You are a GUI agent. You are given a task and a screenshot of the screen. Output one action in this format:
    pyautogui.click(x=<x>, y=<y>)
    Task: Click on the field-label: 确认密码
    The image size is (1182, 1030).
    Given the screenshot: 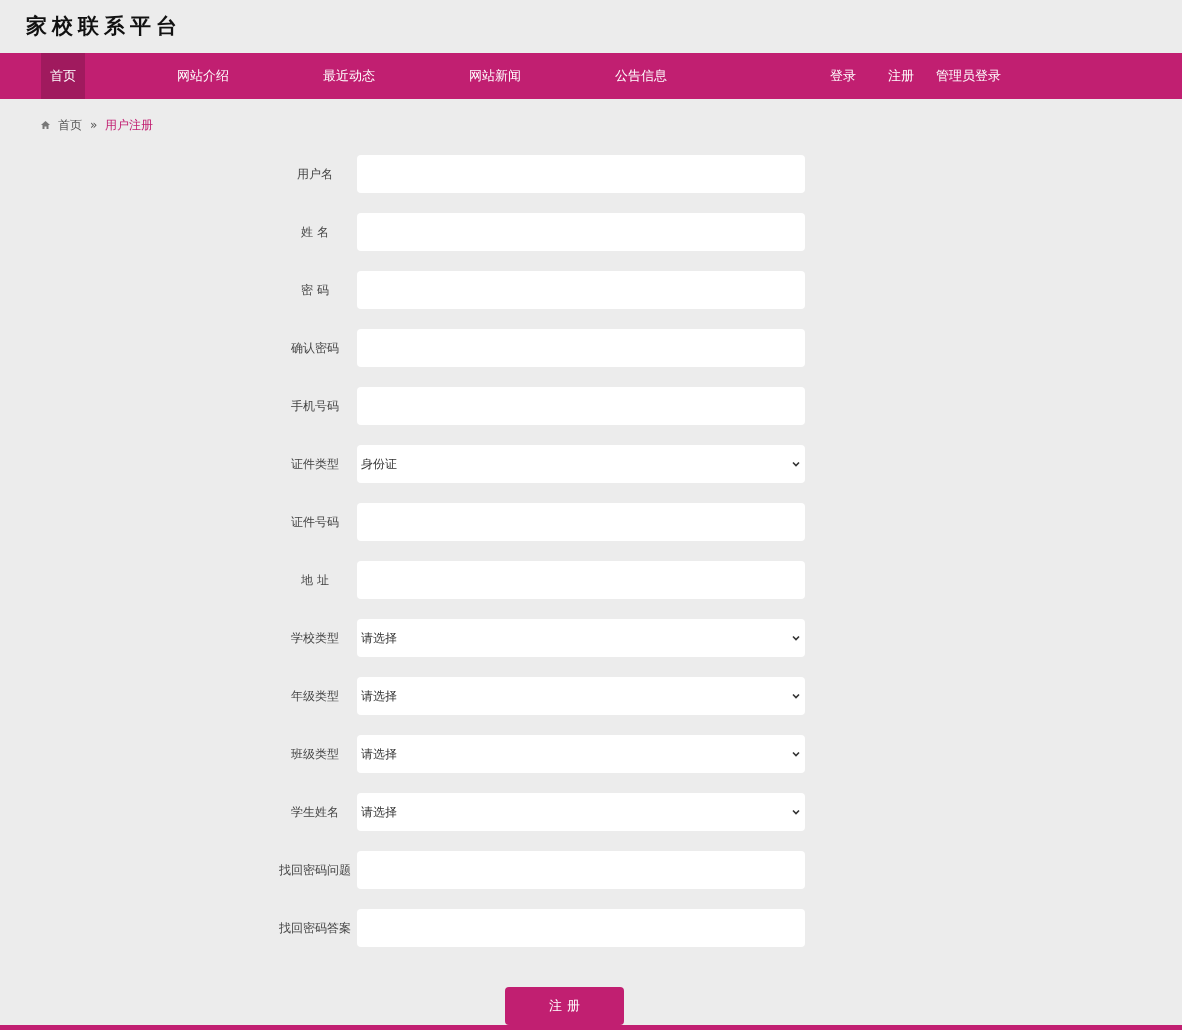 What is the action you would take?
    pyautogui.click(x=315, y=348)
    